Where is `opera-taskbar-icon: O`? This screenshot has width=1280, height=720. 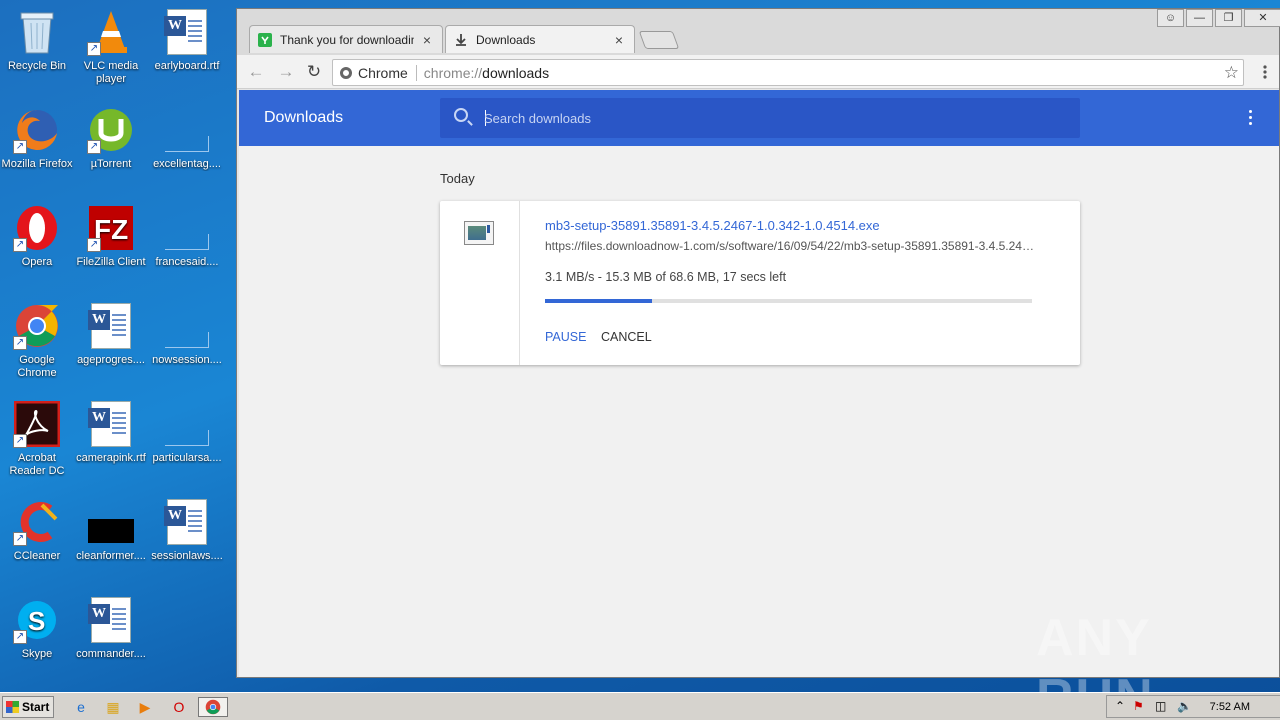 opera-taskbar-icon: O is located at coordinates (179, 707).